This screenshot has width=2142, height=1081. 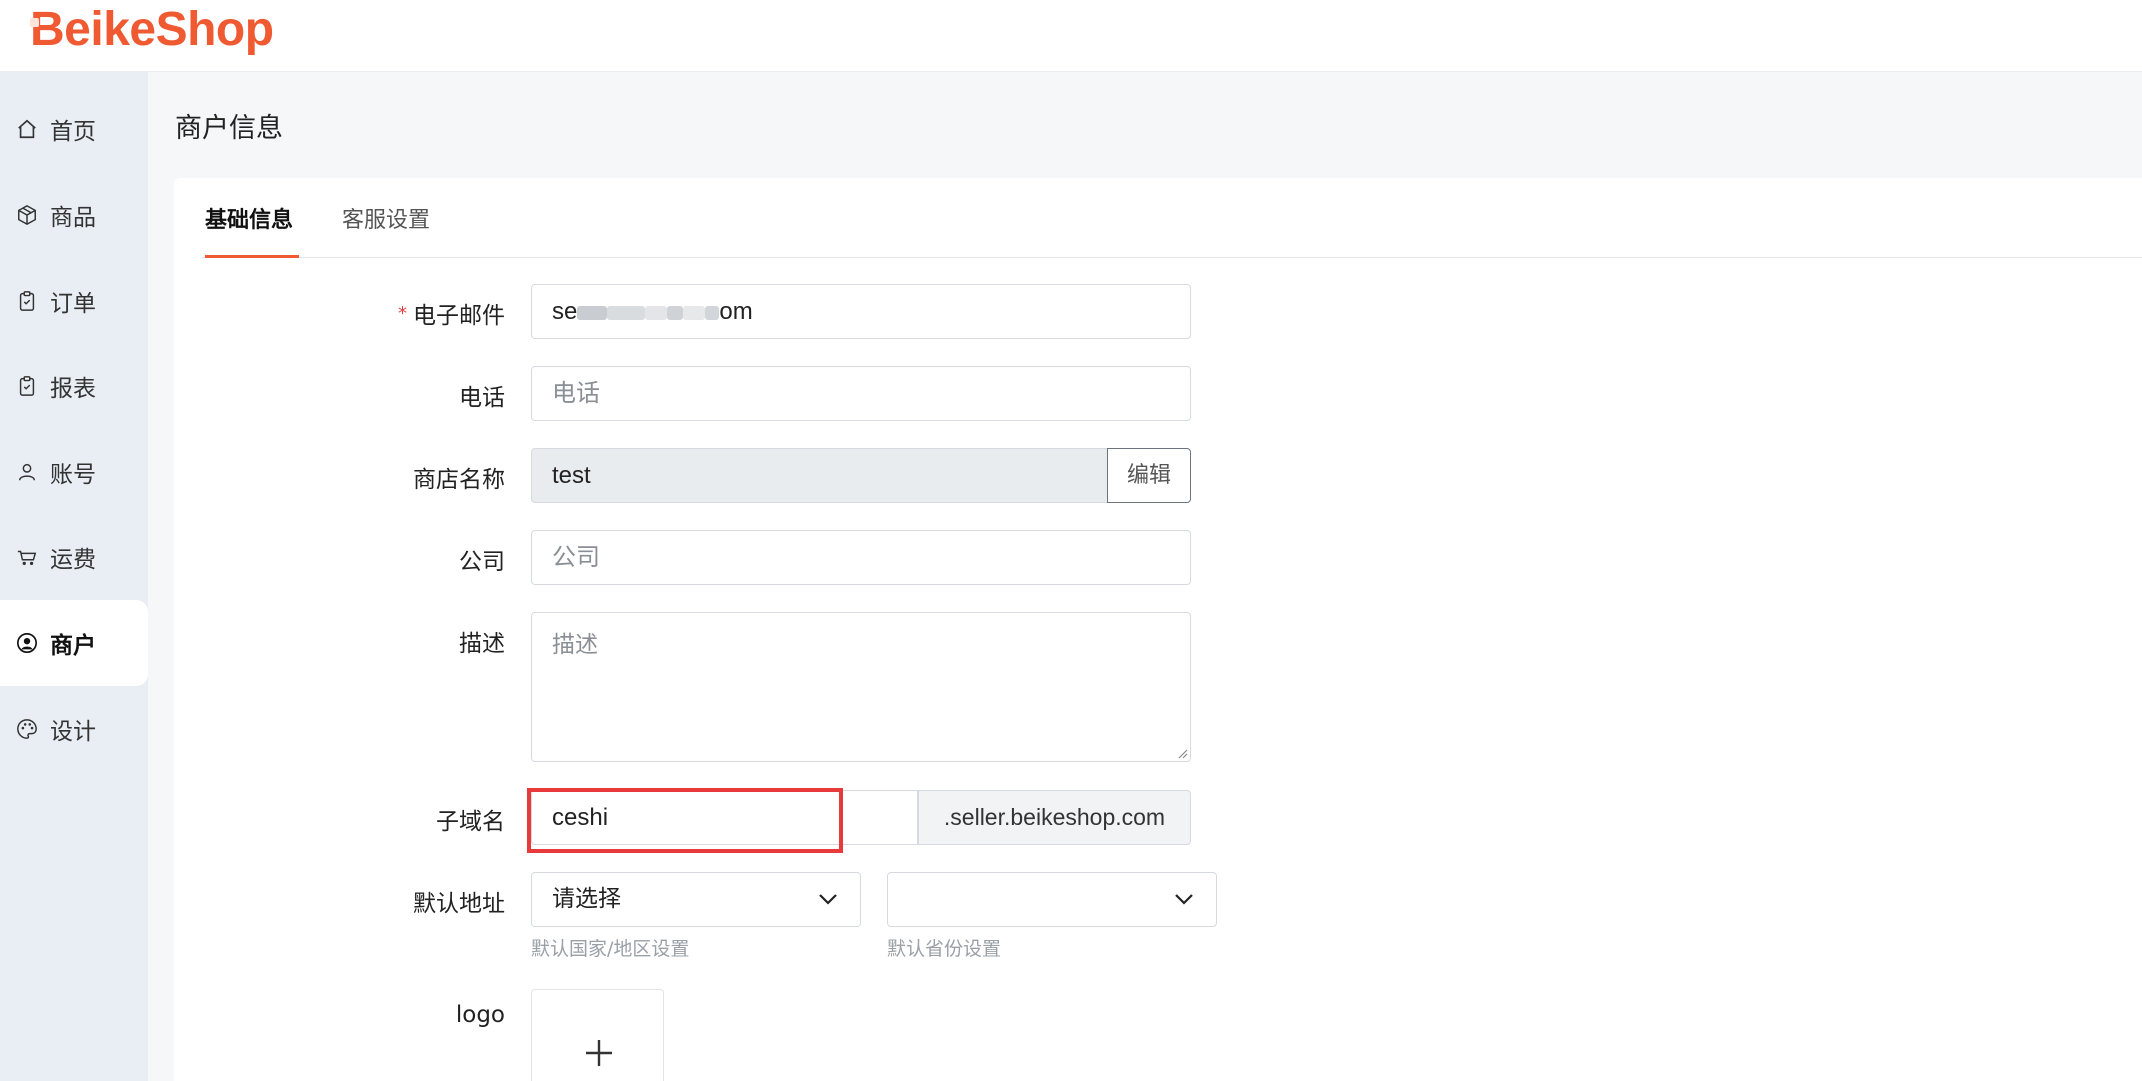 I want to click on description-label: 描述, so click(x=482, y=644).